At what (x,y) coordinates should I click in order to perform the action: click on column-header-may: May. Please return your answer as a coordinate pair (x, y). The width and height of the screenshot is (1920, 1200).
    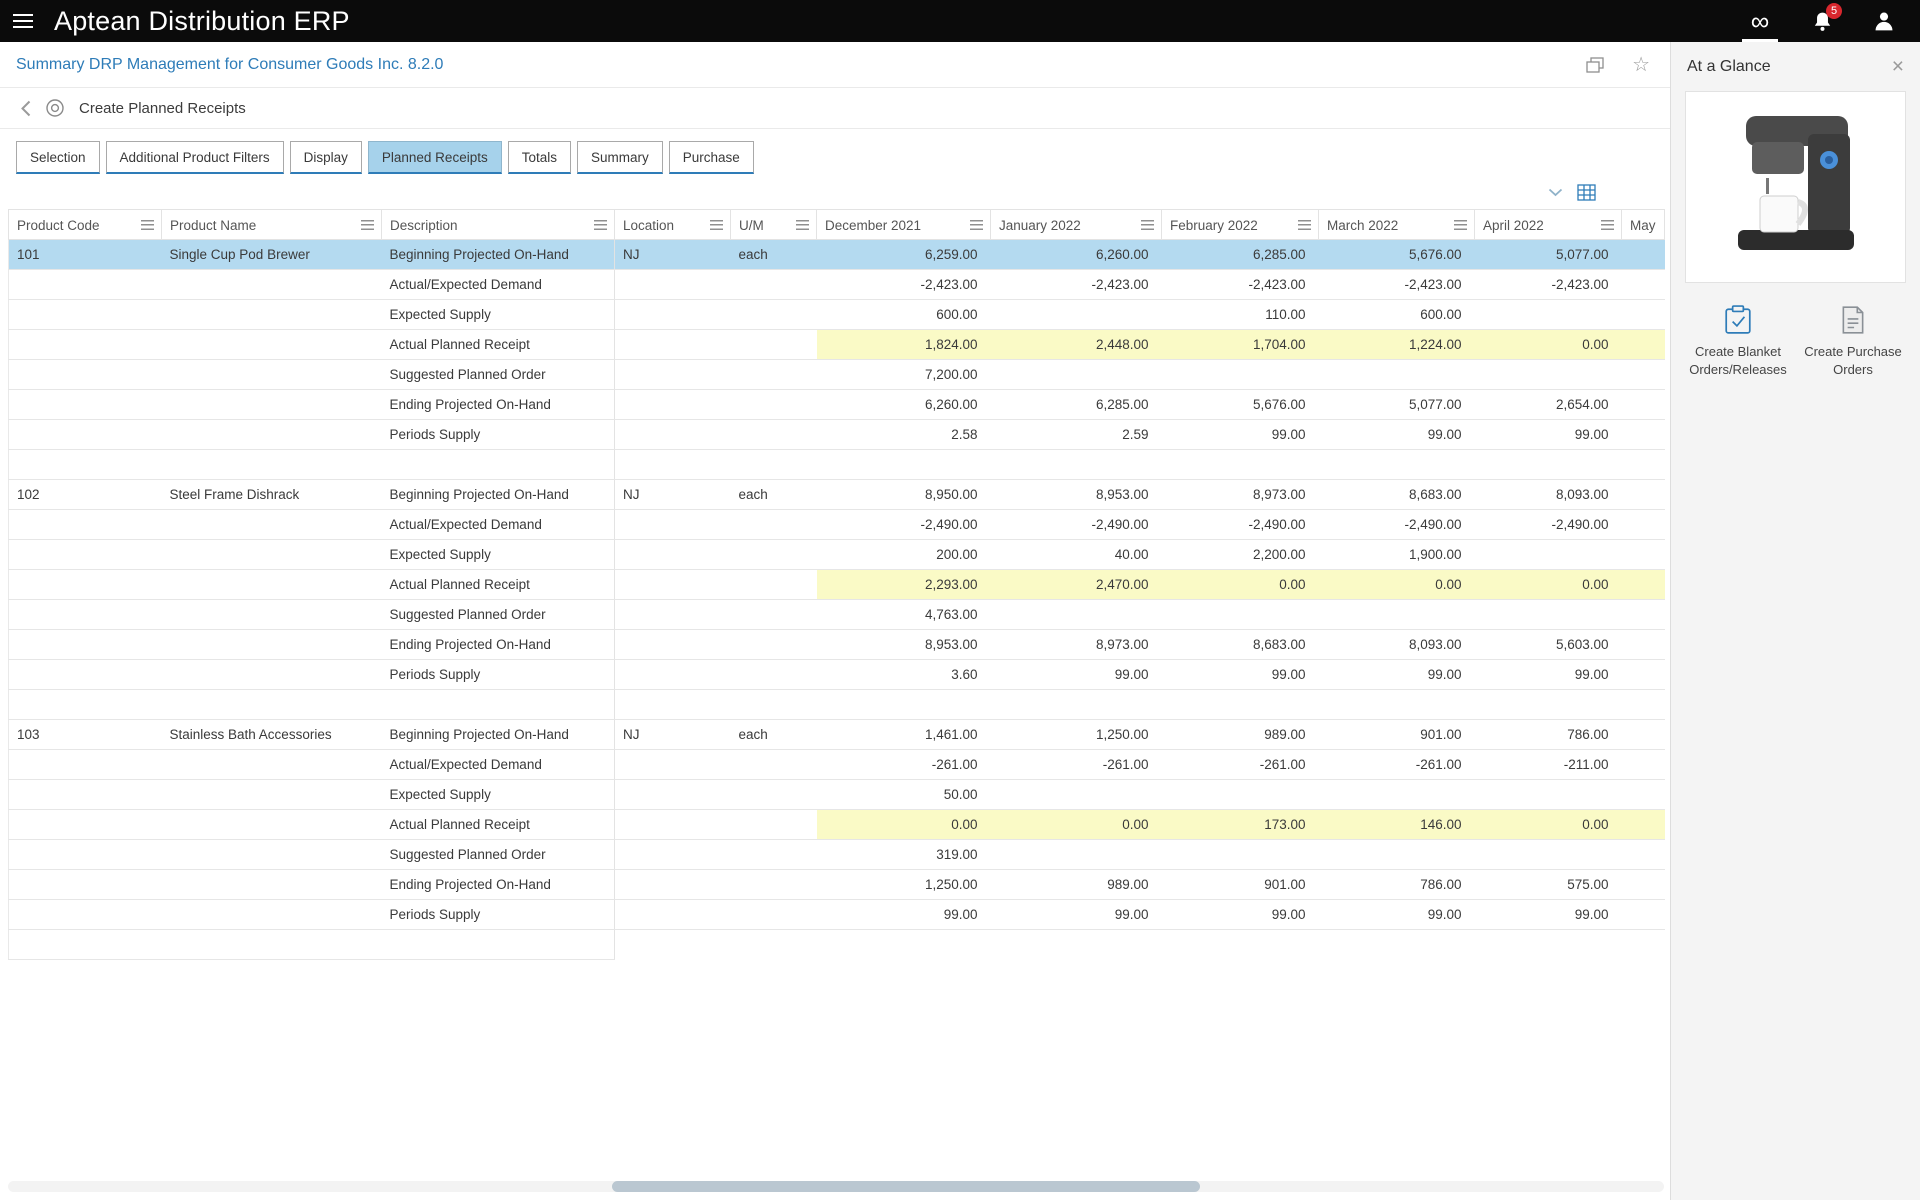
    Looking at the image, I should click on (1643, 224).